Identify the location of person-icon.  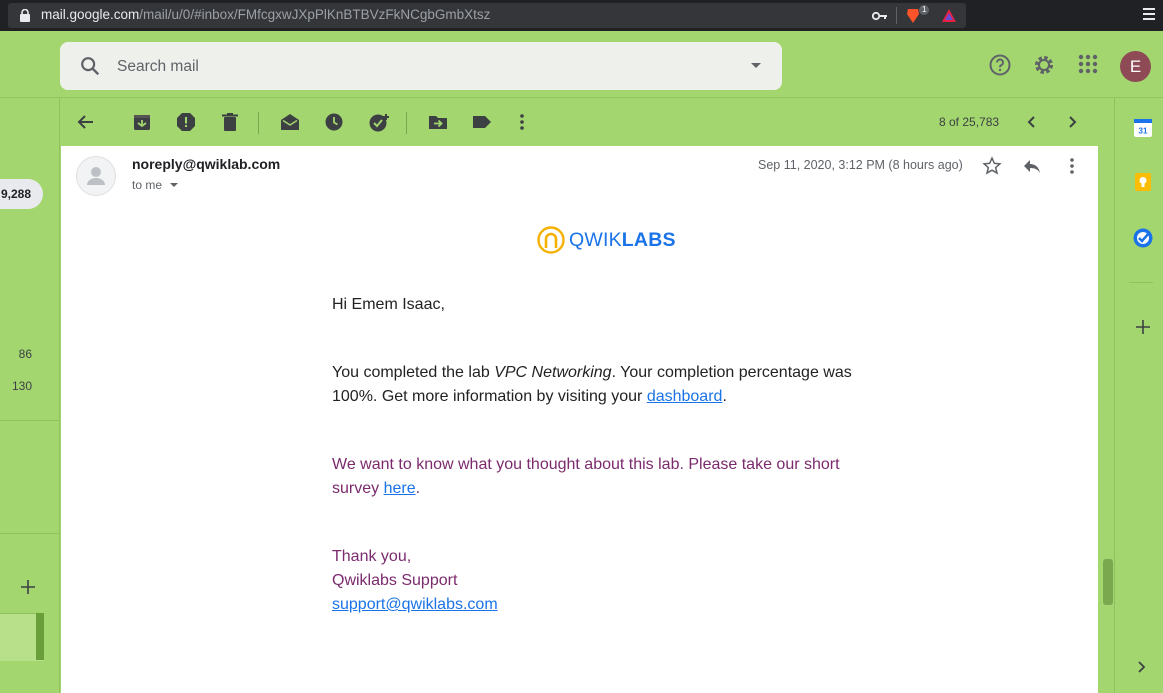
(96, 176).